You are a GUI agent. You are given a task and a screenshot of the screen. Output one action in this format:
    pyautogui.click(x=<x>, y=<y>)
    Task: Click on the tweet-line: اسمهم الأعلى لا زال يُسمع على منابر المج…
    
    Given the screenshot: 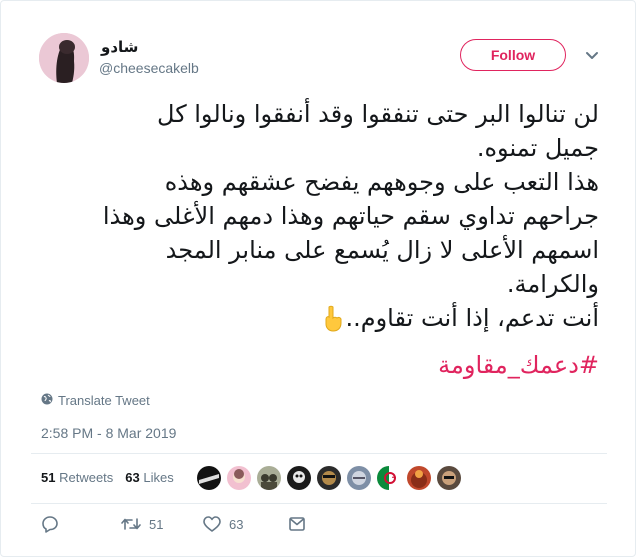 What is the action you would take?
    pyautogui.click(x=382, y=250)
    